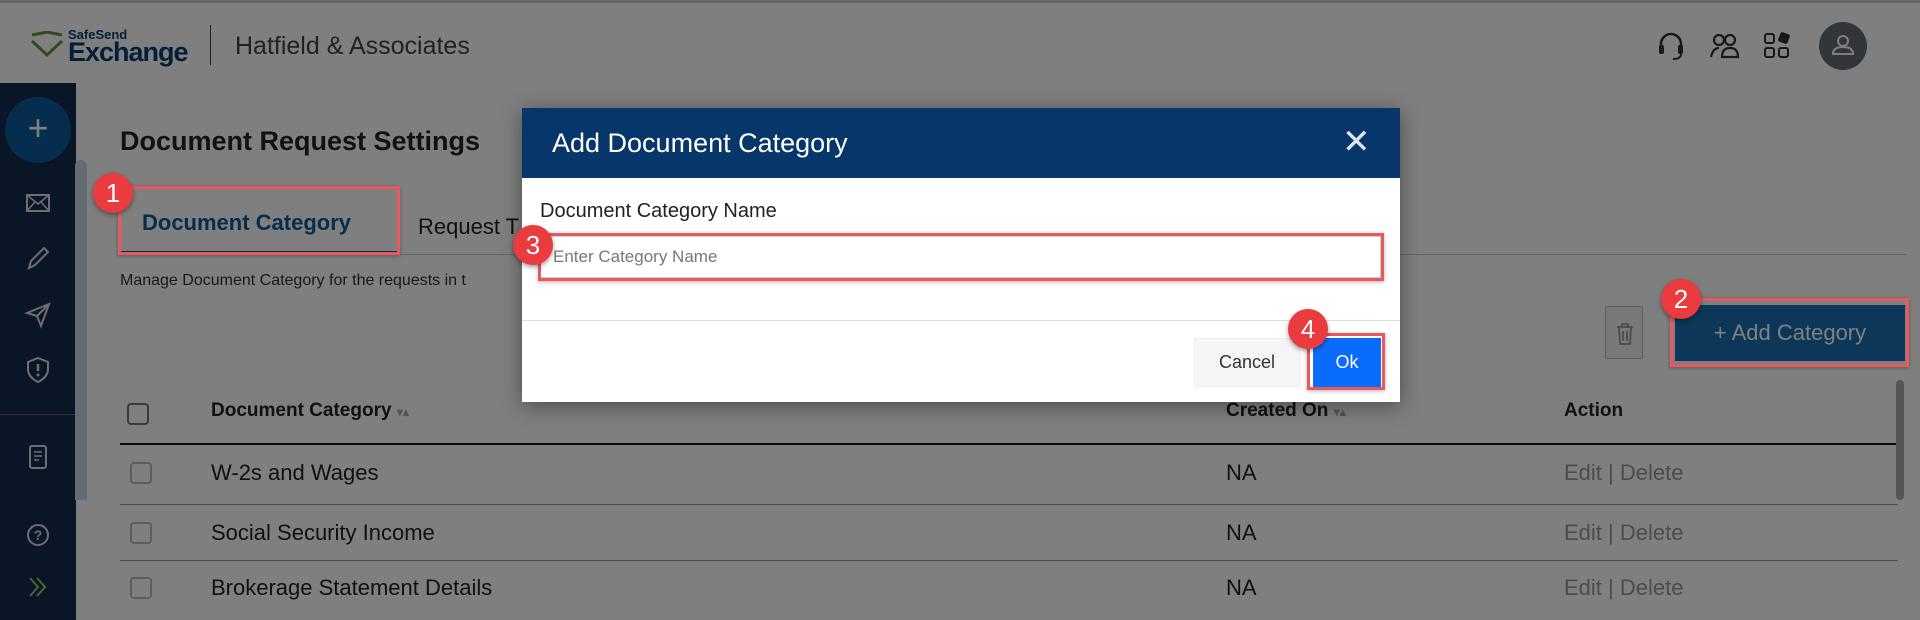  What do you see at coordinates (1308, 329) in the screenshot?
I see `annotation-badge-4: 4` at bounding box center [1308, 329].